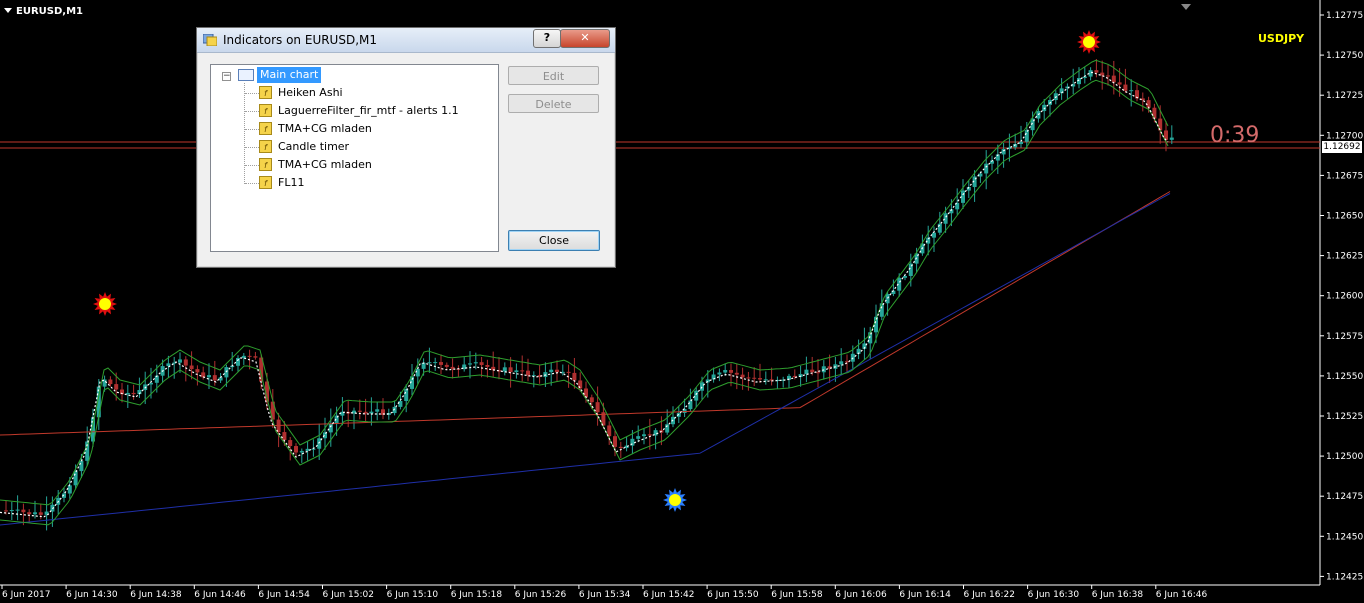 The height and width of the screenshot is (603, 1364). What do you see at coordinates (797, 595) in the screenshot?
I see `time-axis-label: 6 Jun 15:58` at bounding box center [797, 595].